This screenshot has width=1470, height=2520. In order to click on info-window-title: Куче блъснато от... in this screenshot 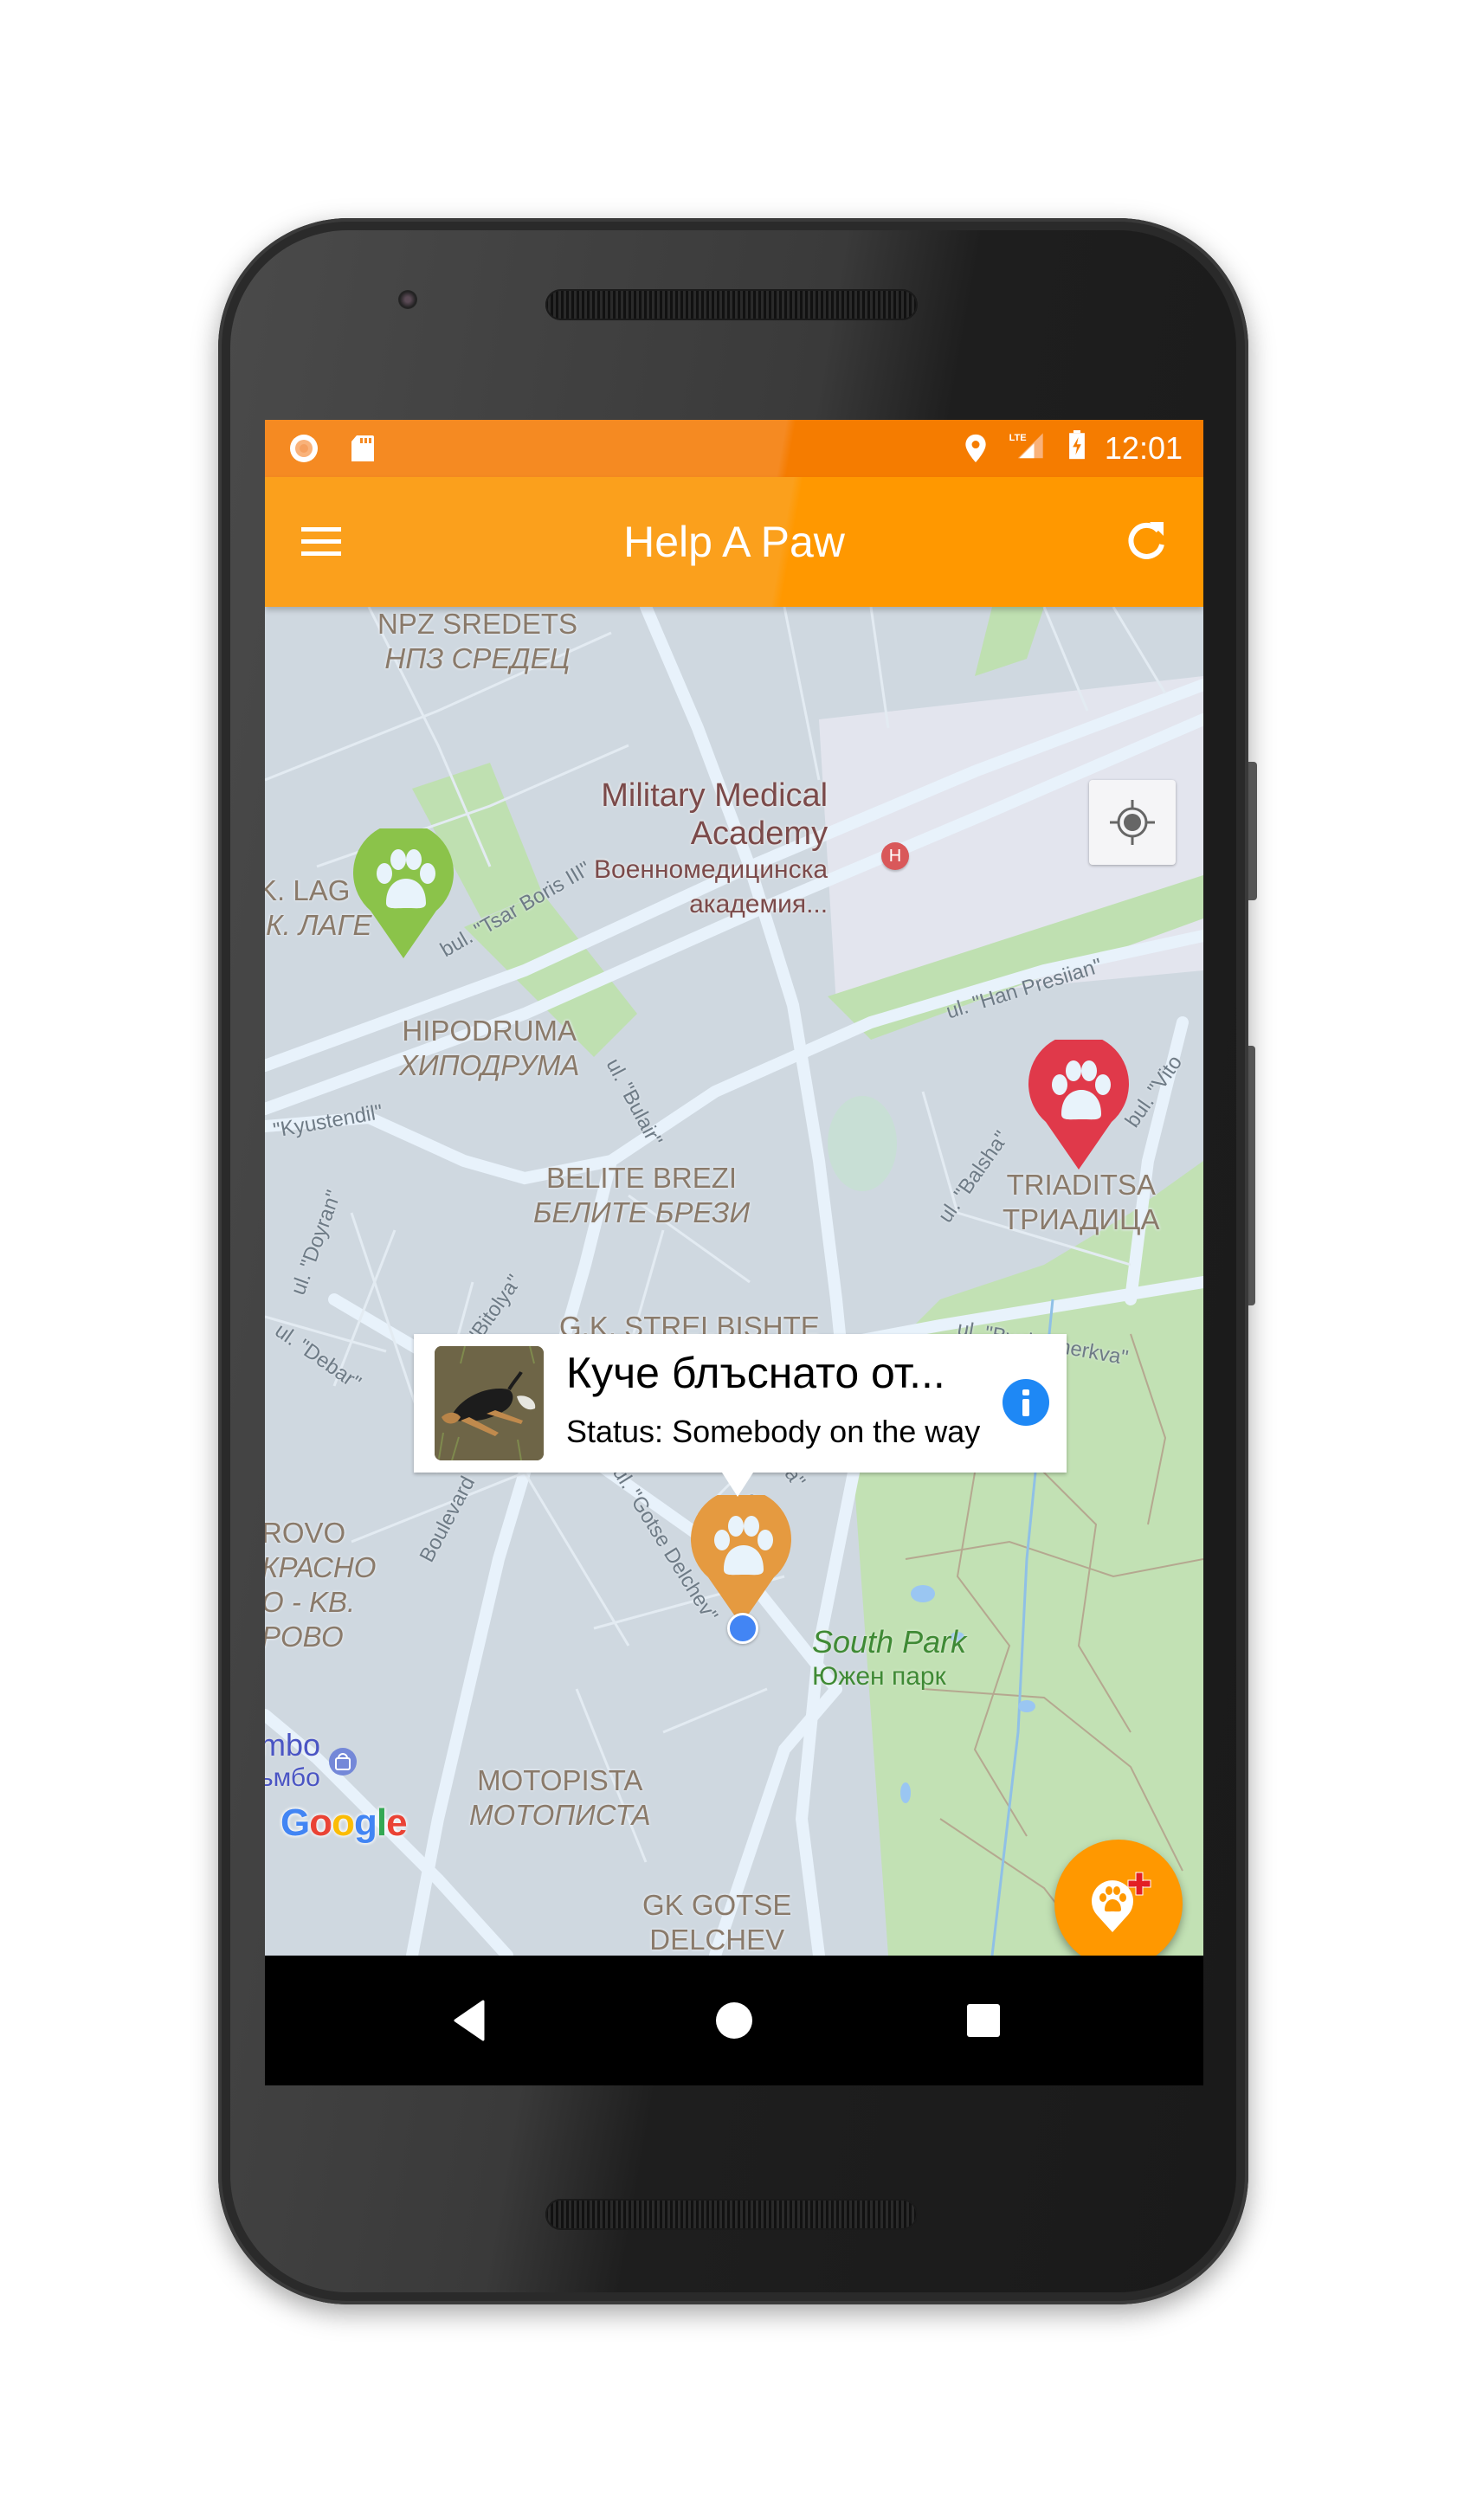, I will do `click(756, 1373)`.